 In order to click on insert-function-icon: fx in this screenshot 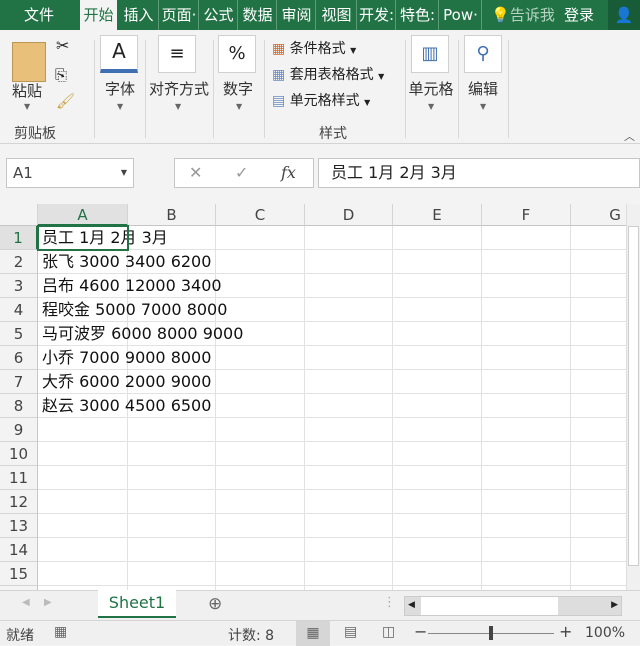, I will do `click(288, 173)`.